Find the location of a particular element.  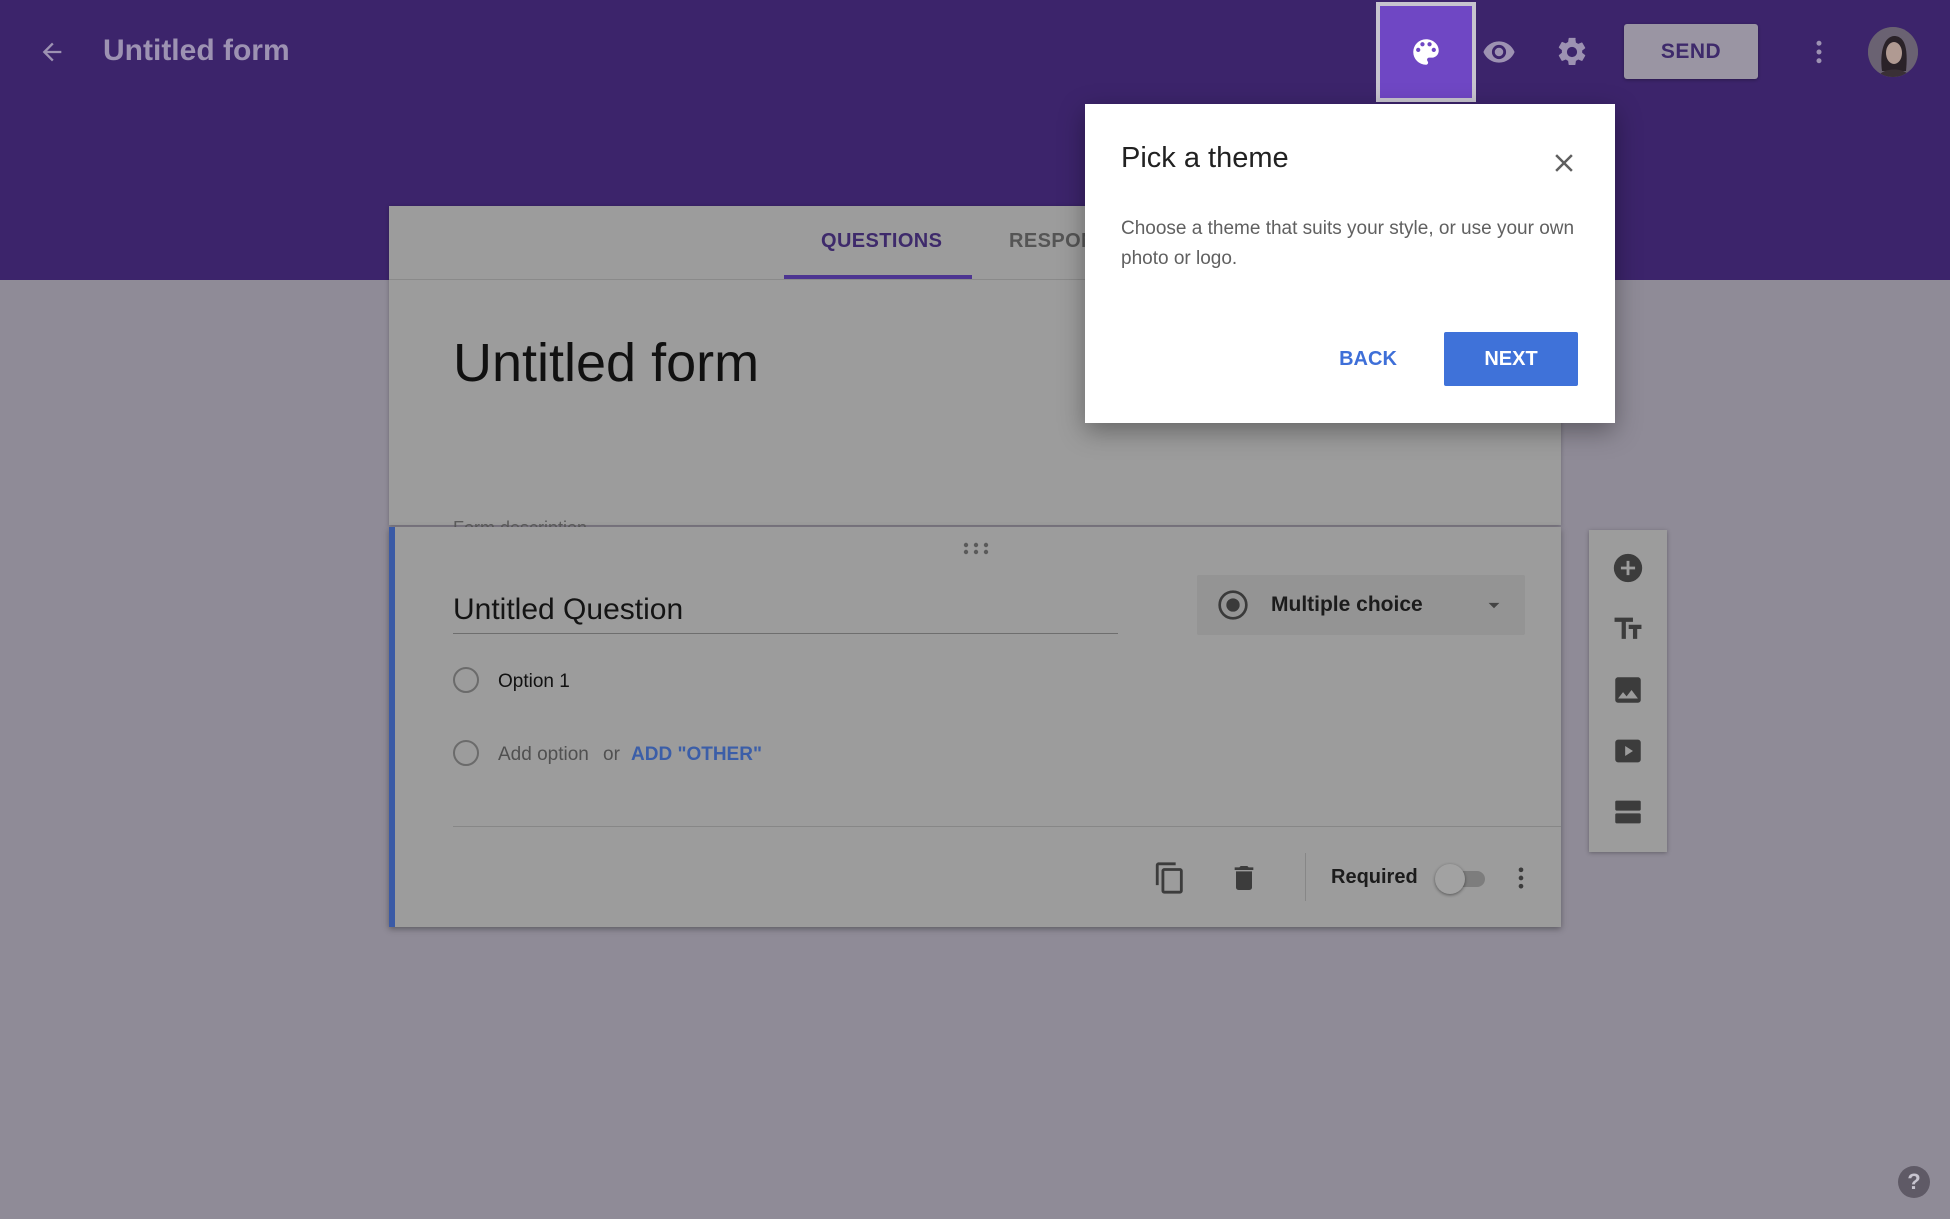

add-title-button is located at coordinates (1628, 629).